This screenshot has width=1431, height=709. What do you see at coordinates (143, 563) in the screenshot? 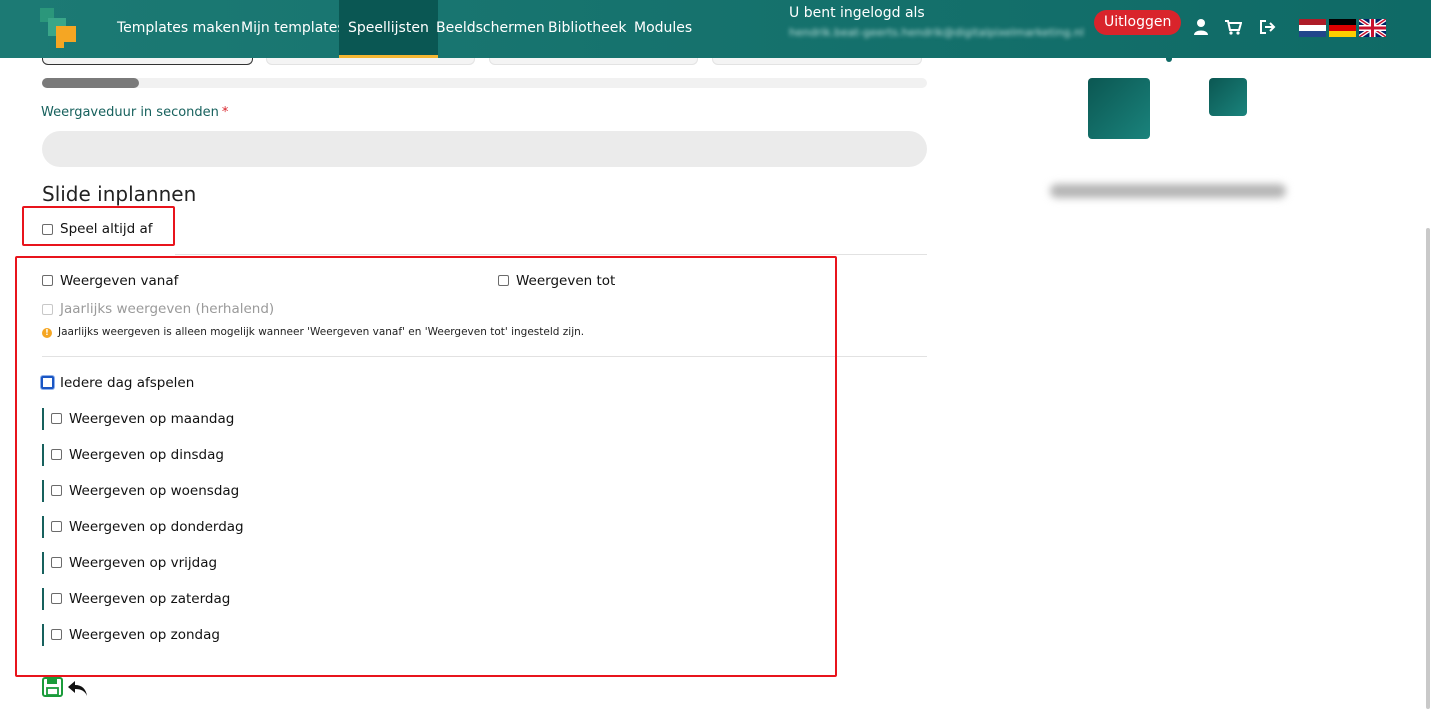
I see `friday-label: Weergeven op vrijdag` at bounding box center [143, 563].